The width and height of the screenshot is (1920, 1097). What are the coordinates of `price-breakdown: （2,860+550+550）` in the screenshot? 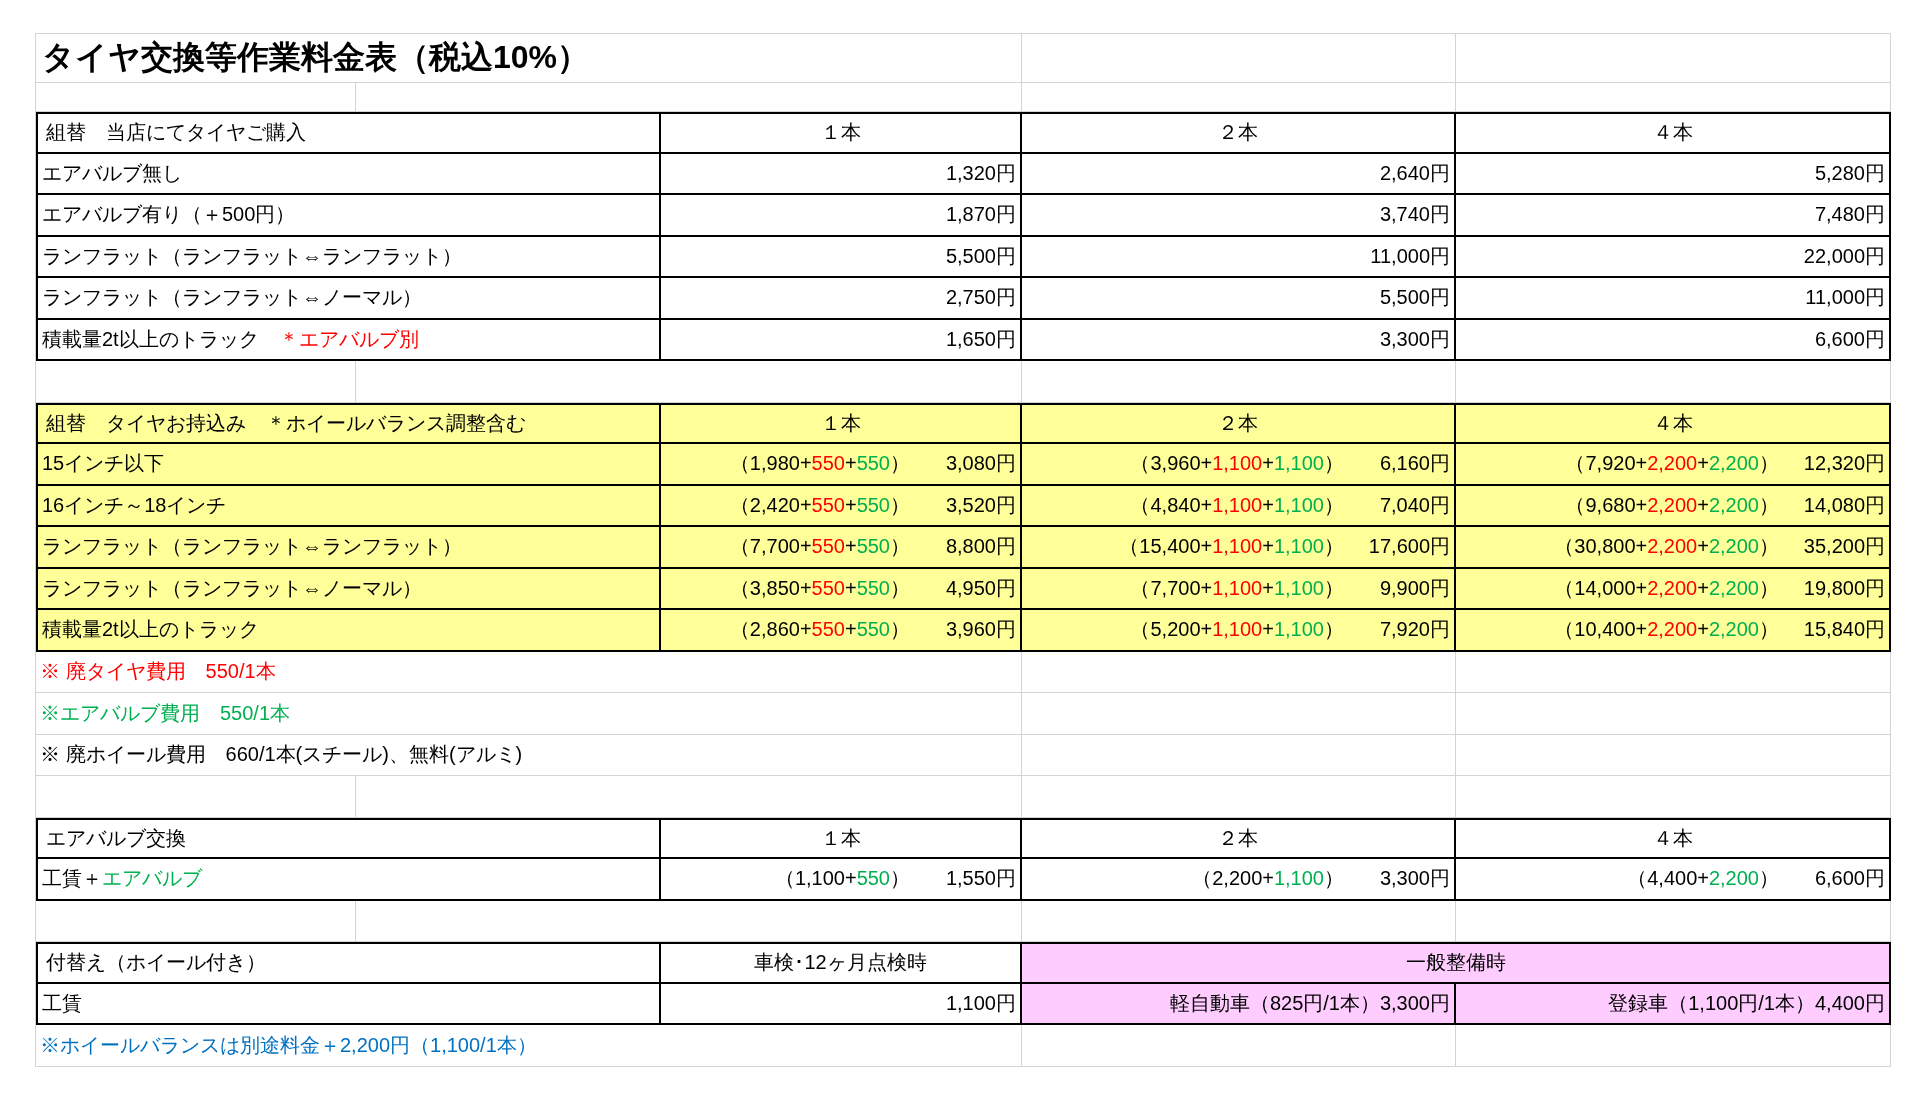 It's located at (819, 630).